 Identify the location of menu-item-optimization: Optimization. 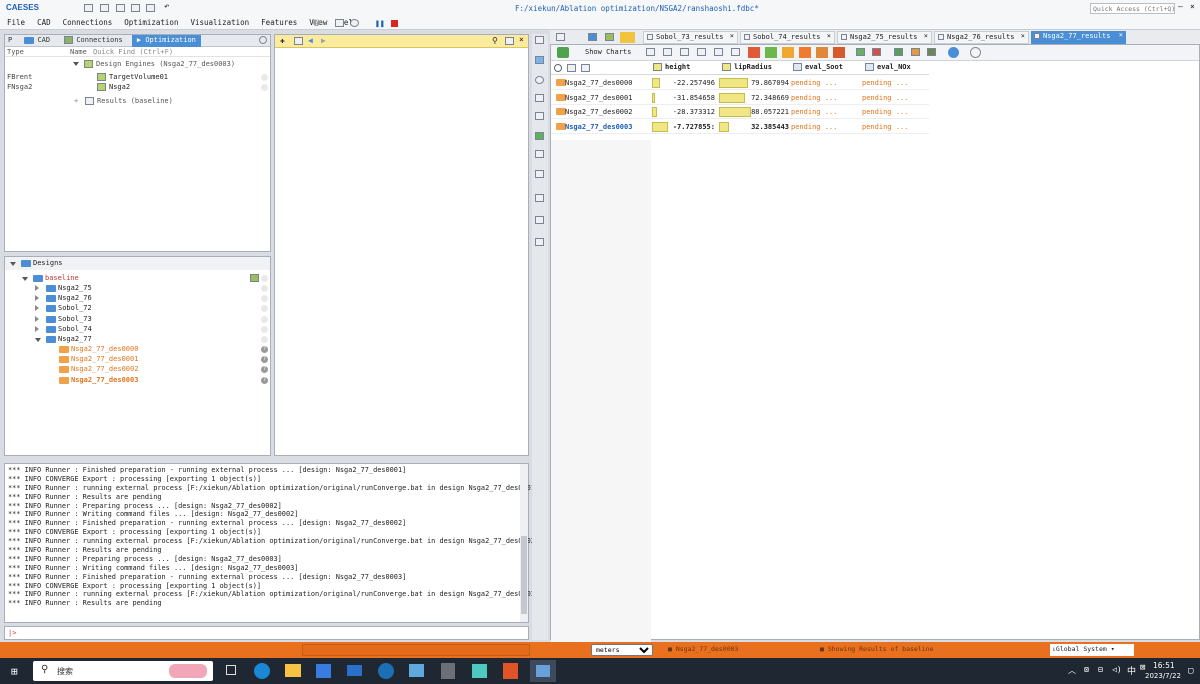
(151, 22).